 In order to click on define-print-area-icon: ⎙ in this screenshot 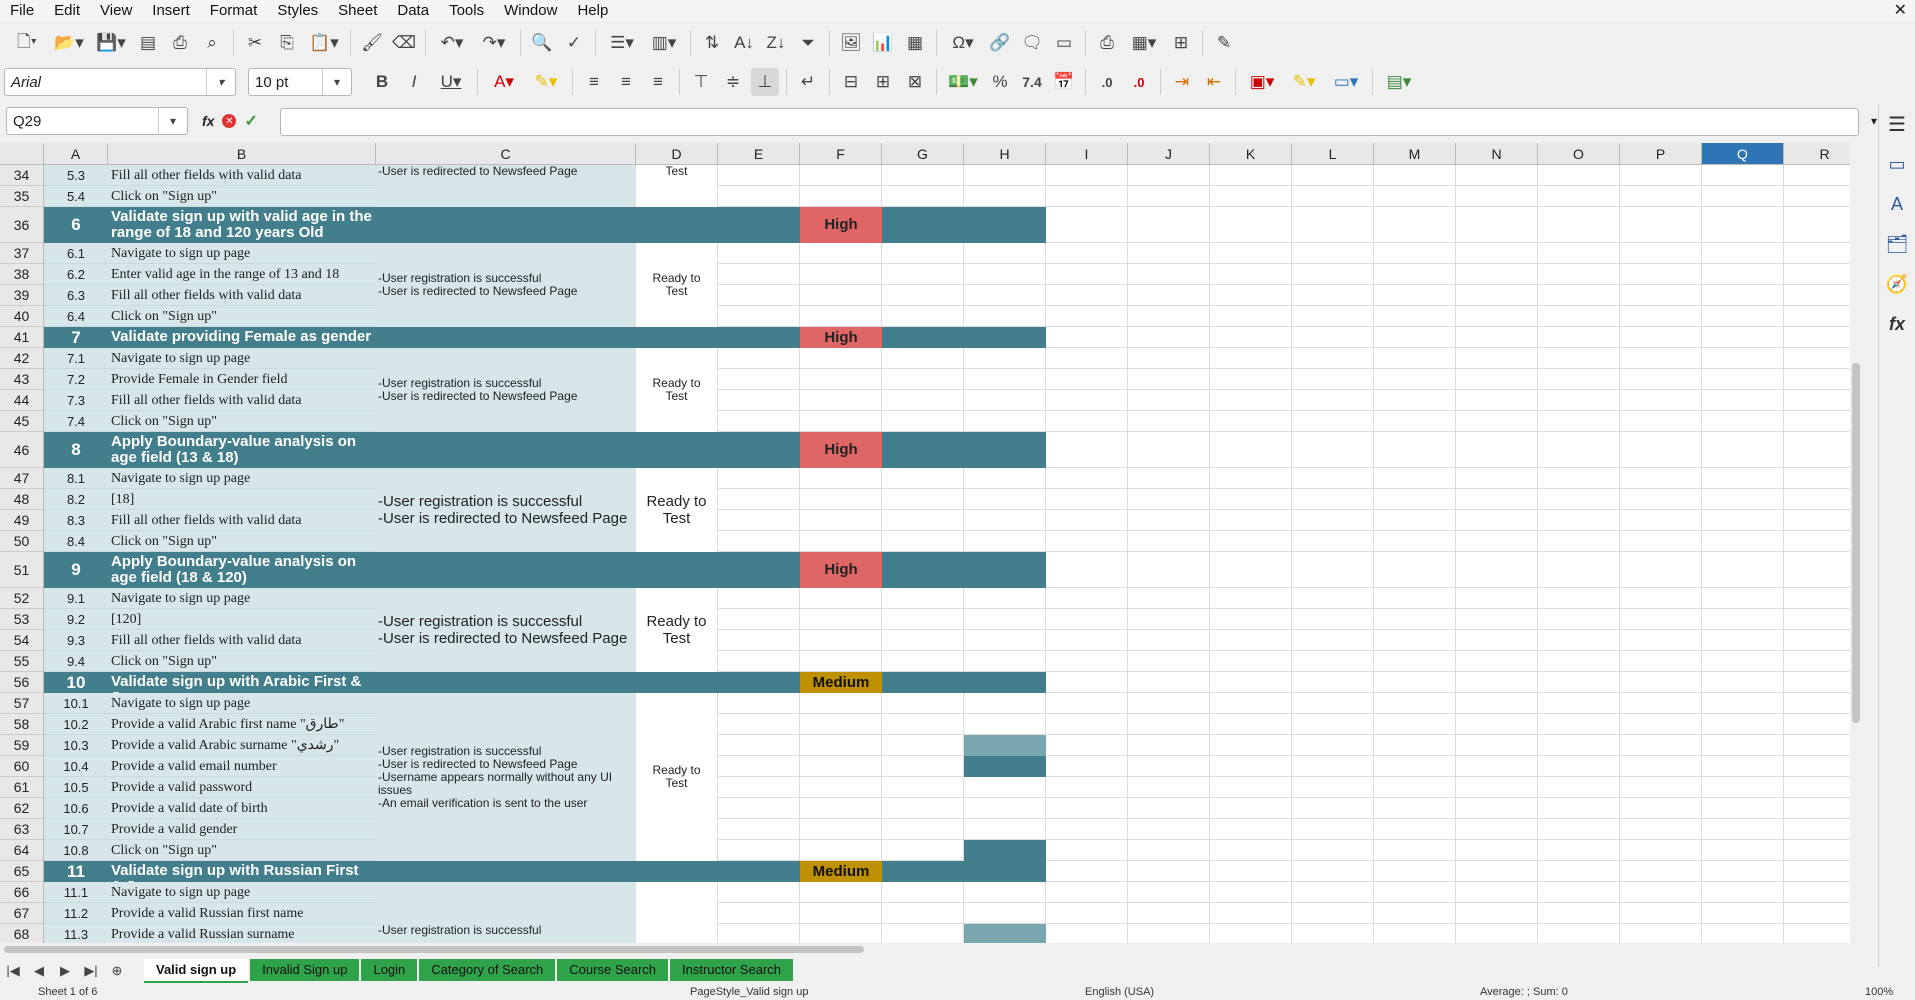, I will do `click(1107, 43)`.